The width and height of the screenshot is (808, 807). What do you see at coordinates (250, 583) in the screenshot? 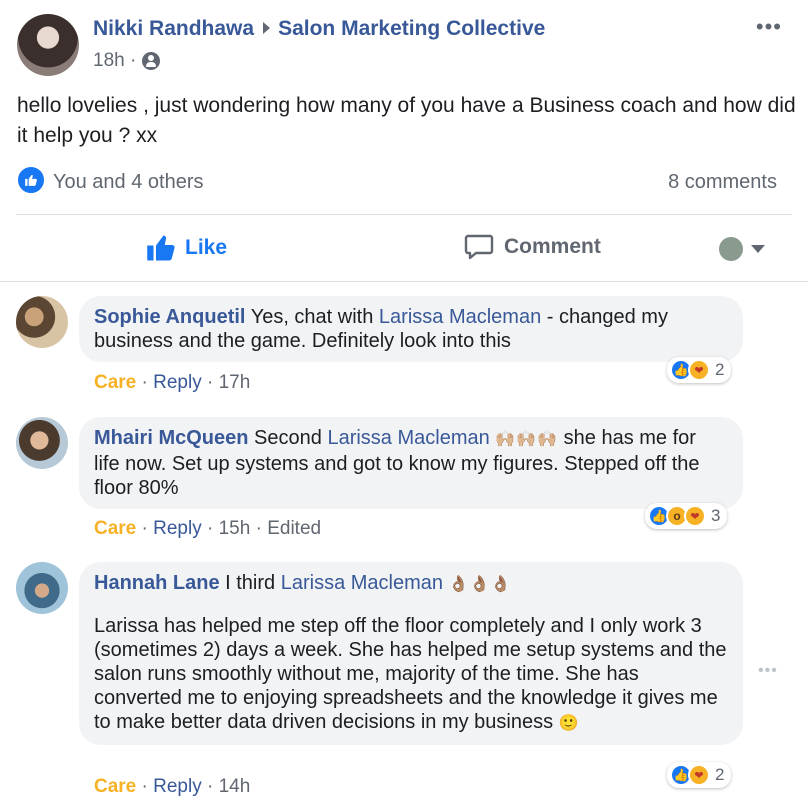
I see `comment-text: I third` at bounding box center [250, 583].